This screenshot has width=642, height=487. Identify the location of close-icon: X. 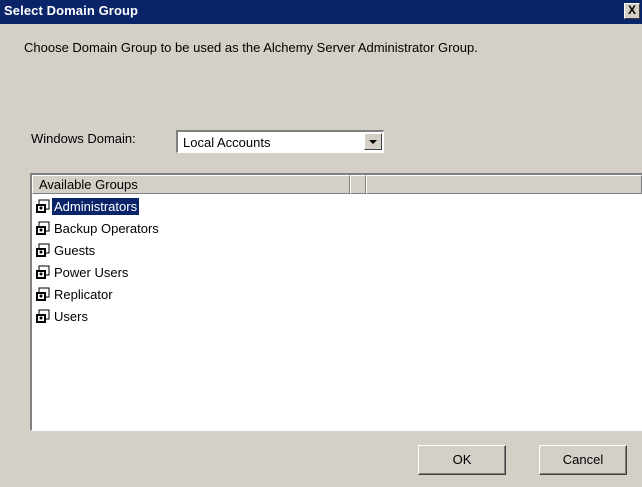
(631, 10).